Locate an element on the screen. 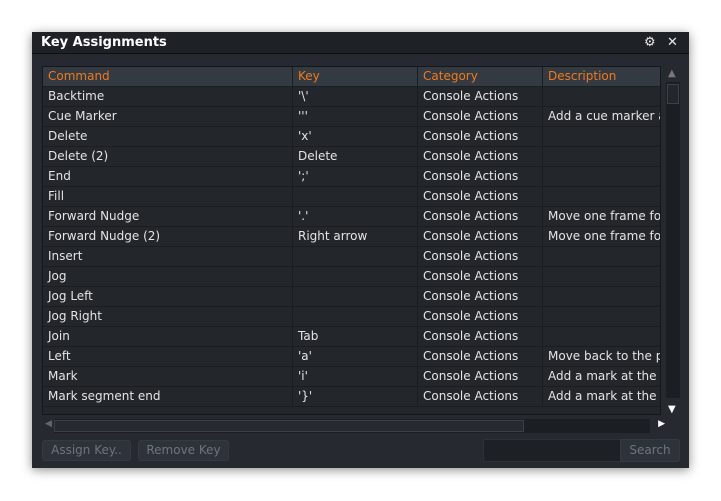 This screenshot has width=721, height=501. table-row: Jog Console Actions is located at coordinates (351, 277).